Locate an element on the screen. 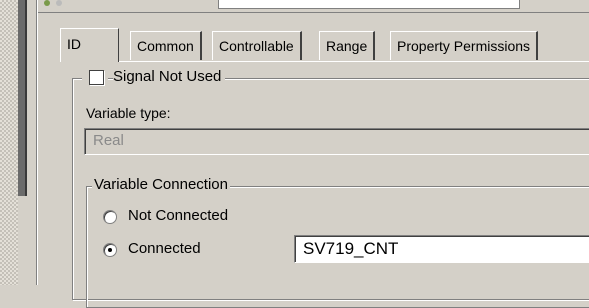 The height and width of the screenshot is (308, 589). tab-controllable-label: Controllable is located at coordinates (256, 46).